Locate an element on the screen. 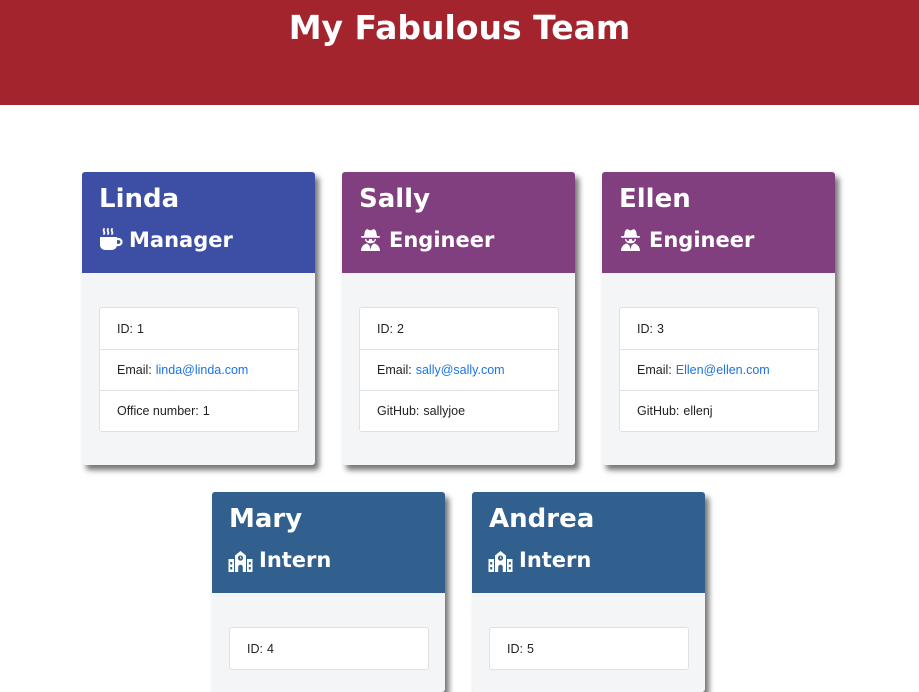 This screenshot has width=919, height=692. office-number-row: Office number: 1 is located at coordinates (199, 410).